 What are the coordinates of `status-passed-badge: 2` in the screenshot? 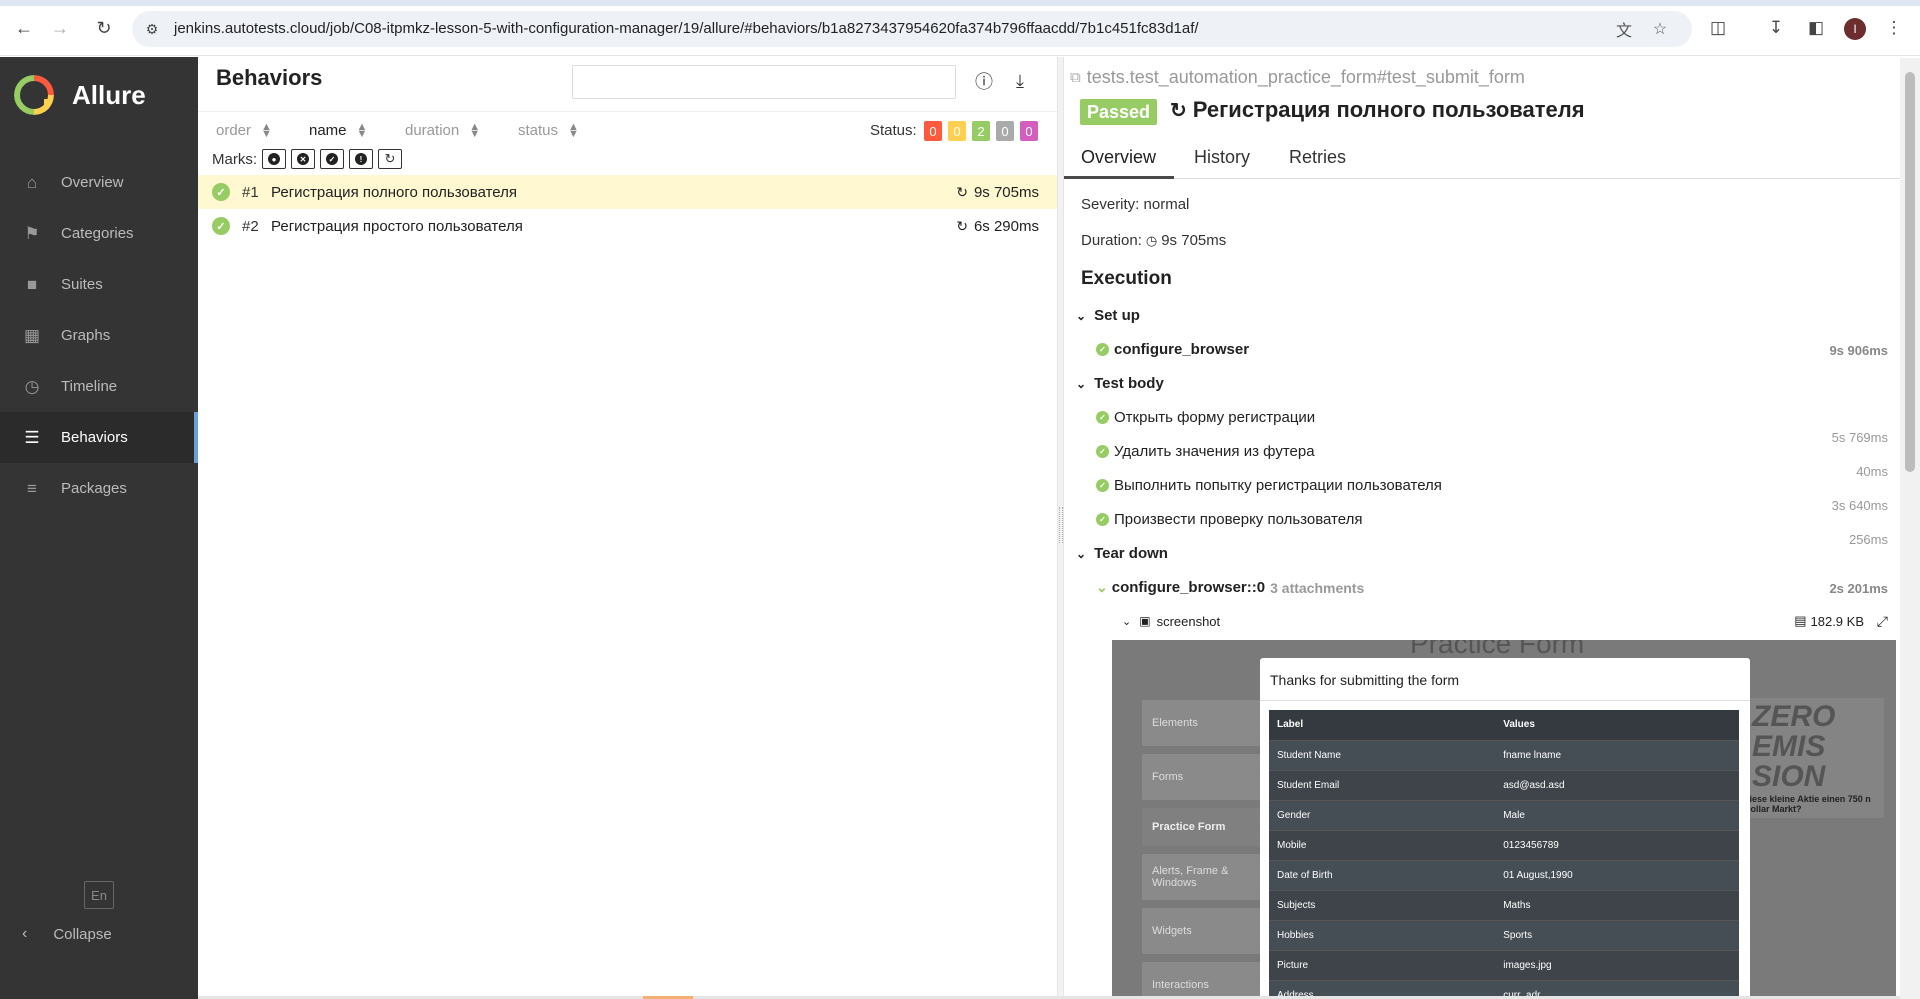 It's located at (981, 131).